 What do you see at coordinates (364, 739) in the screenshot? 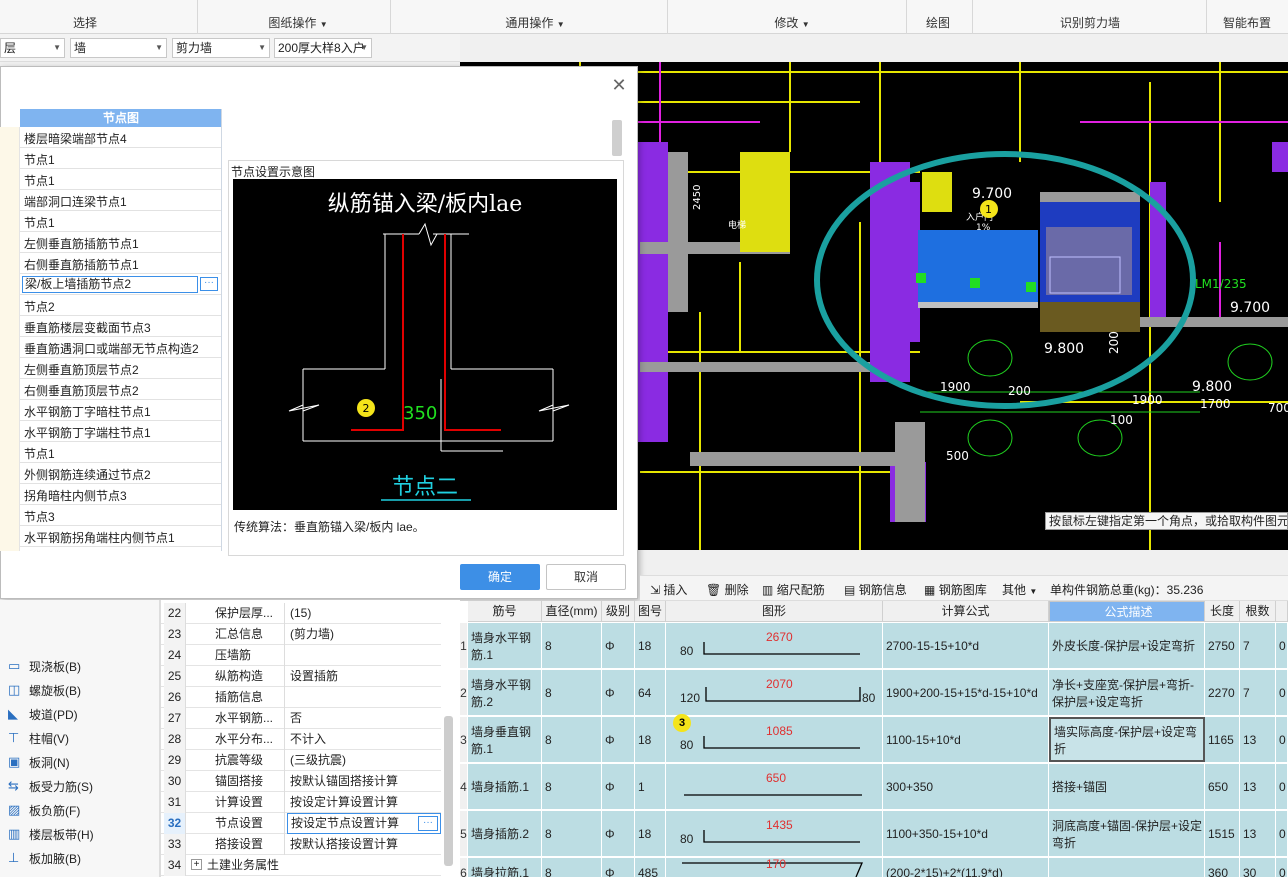
I see `property-value: 不计入` at bounding box center [364, 739].